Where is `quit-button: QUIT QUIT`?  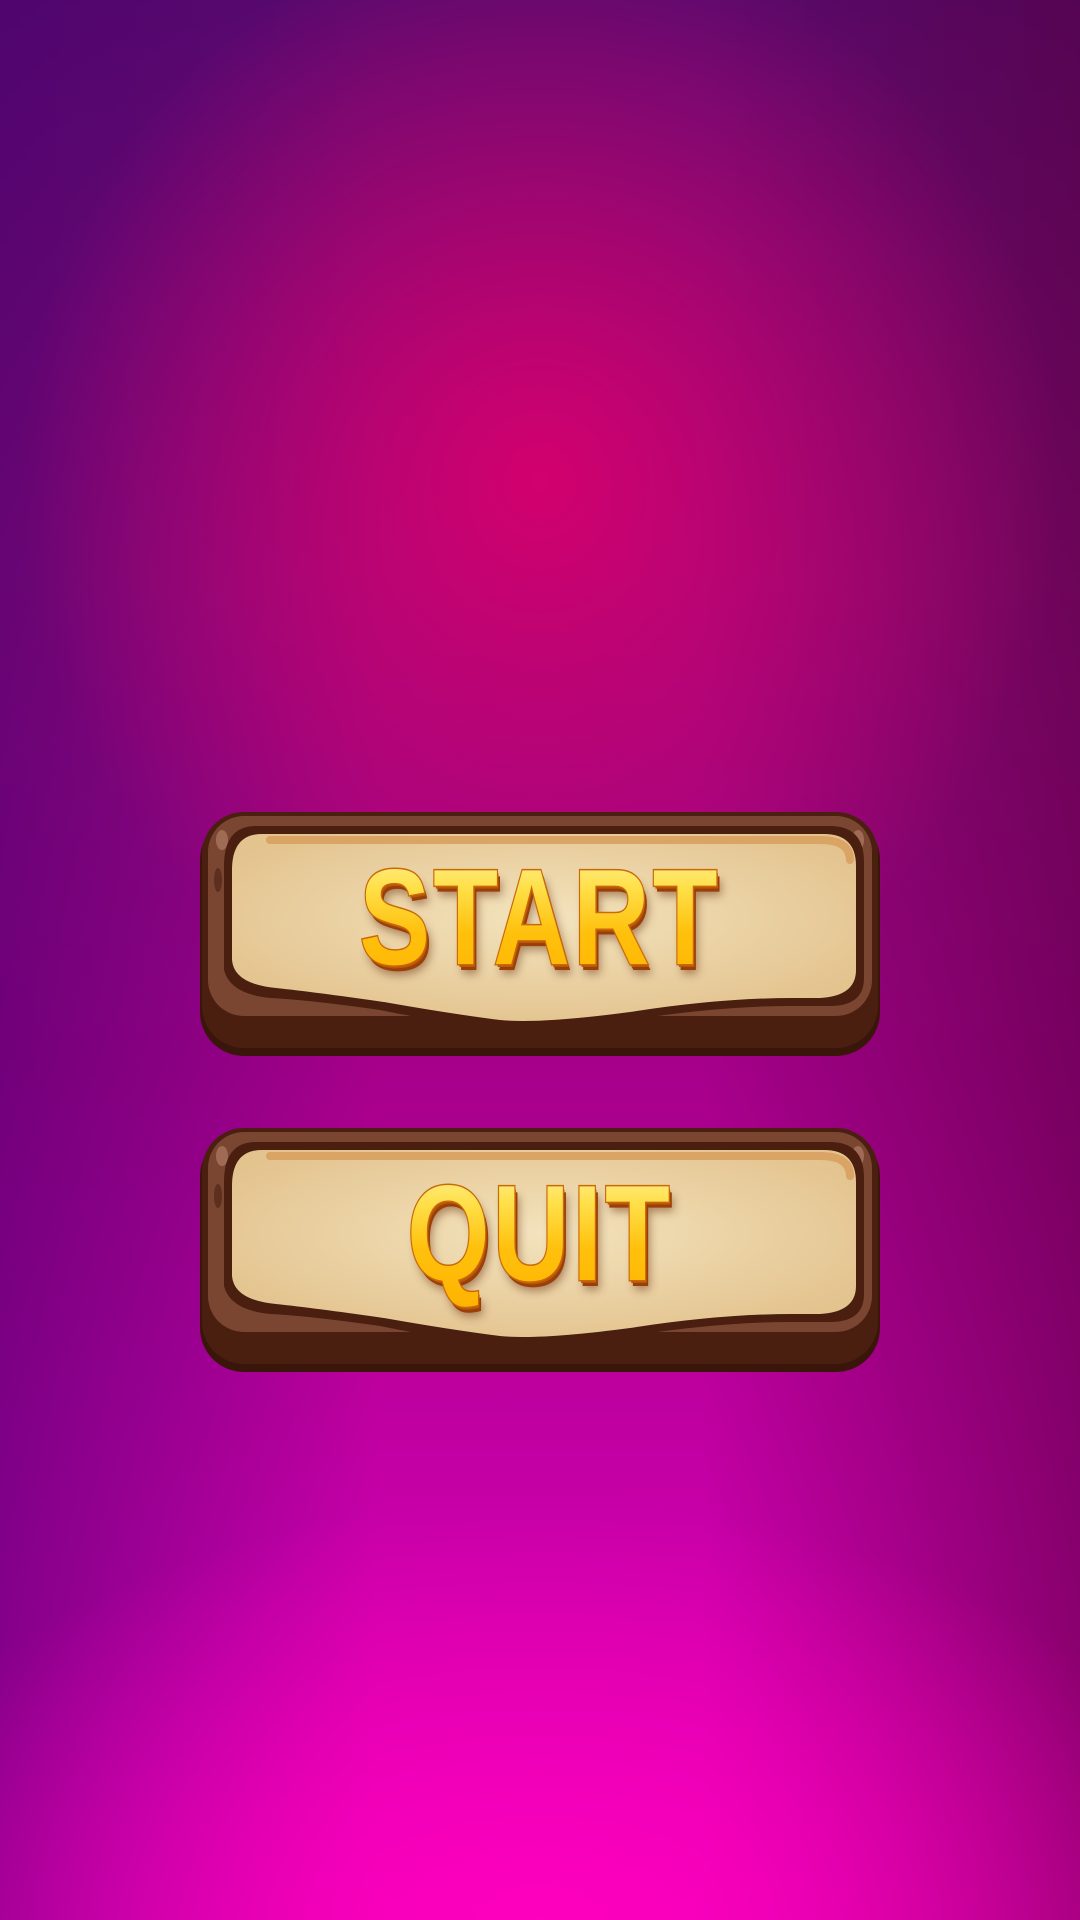 quit-button: QUIT QUIT is located at coordinates (540, 1249).